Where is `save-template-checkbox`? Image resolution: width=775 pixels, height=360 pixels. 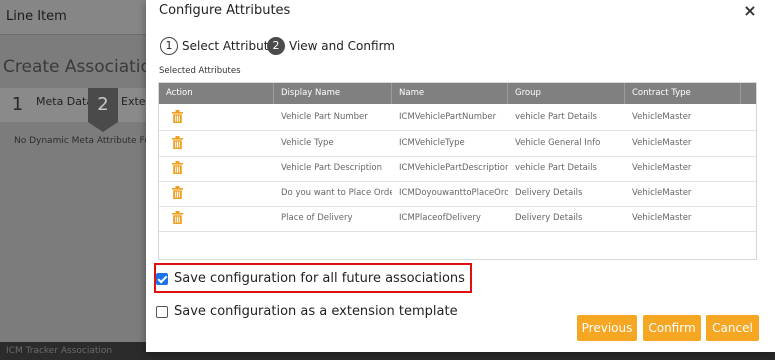
save-template-checkbox is located at coordinates (162, 311).